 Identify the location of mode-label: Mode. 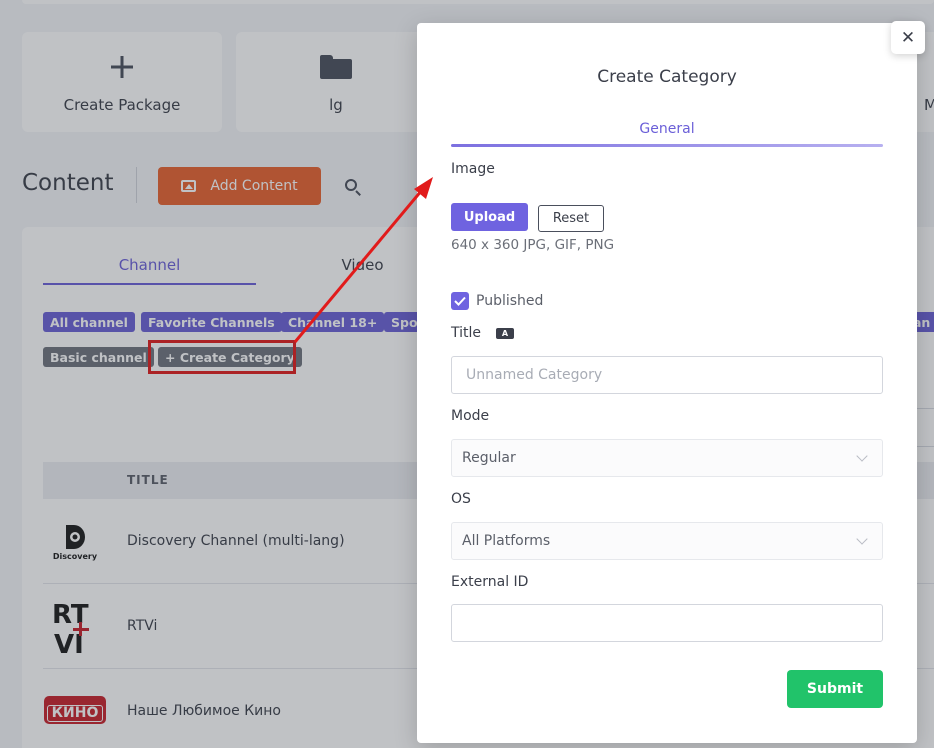
(470, 416).